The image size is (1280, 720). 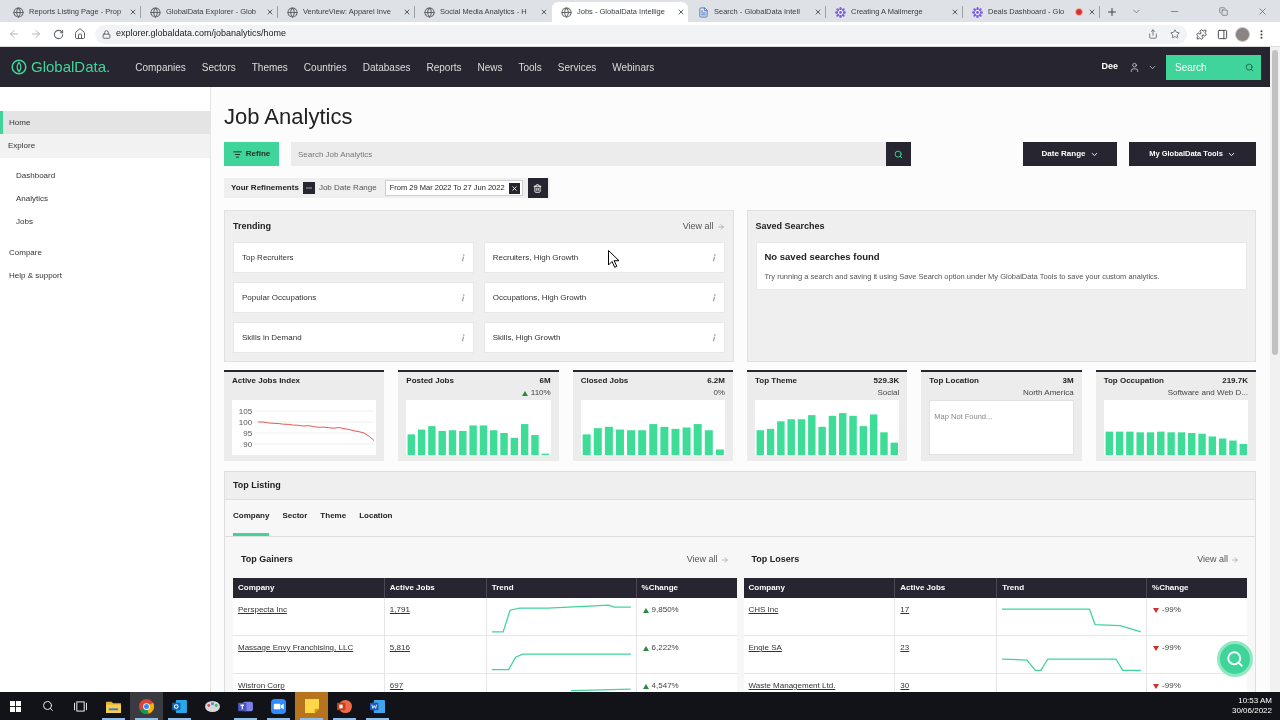 I want to click on team-chat-icon, so click(x=245, y=706).